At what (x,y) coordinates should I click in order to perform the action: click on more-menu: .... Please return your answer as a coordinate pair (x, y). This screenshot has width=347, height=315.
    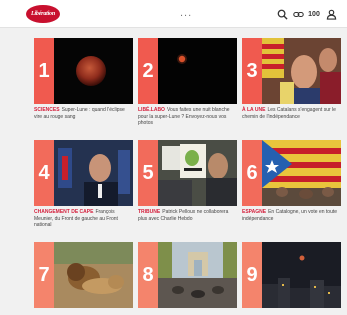
    Looking at the image, I should click on (186, 13).